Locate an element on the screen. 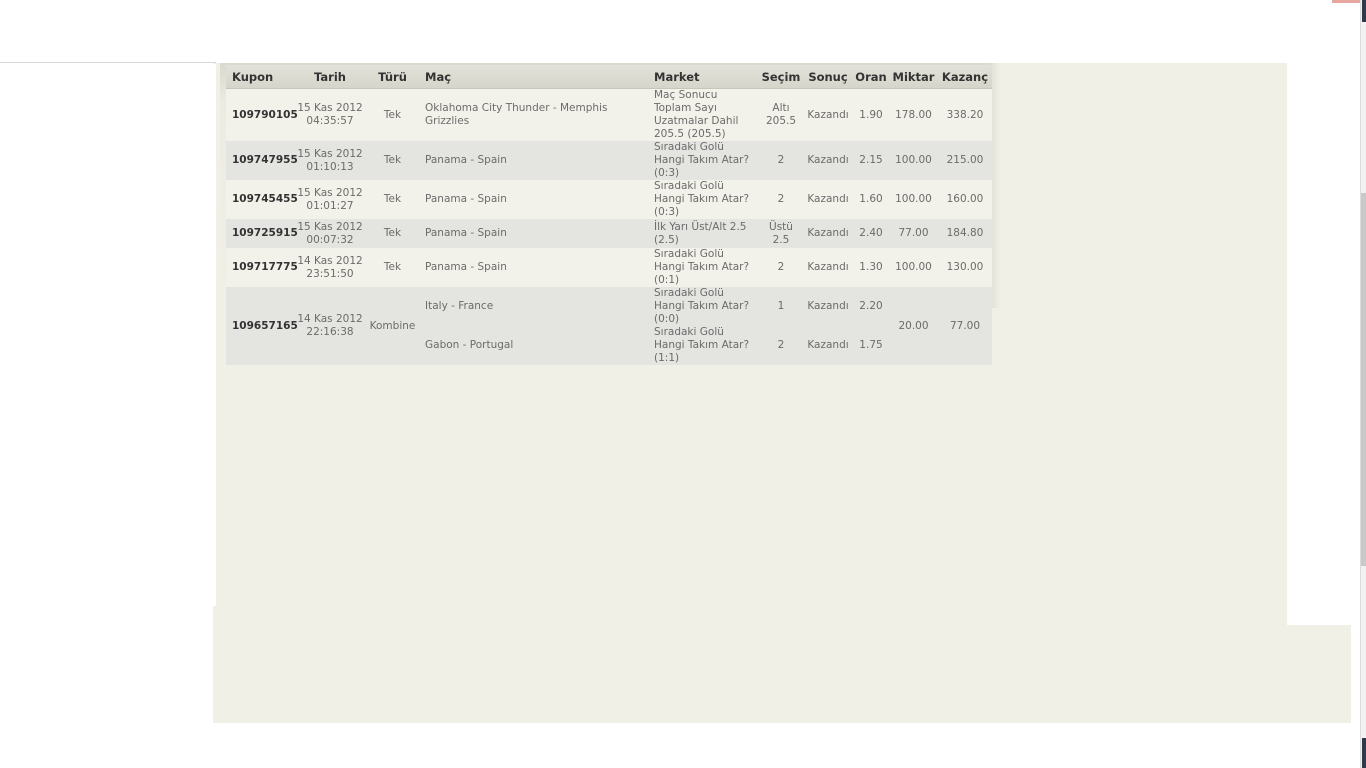 The height and width of the screenshot is (768, 1366). market-name: Sıradaki Golü Hangi Takım Atar? (1:1) is located at coordinates (703, 345).